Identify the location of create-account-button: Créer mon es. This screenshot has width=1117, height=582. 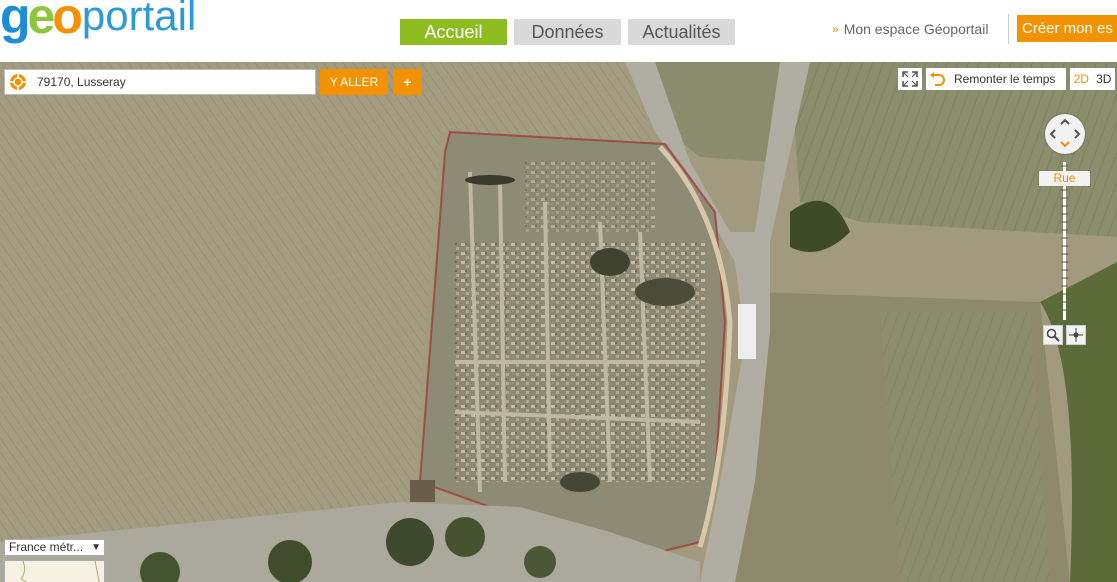
(1067, 28).